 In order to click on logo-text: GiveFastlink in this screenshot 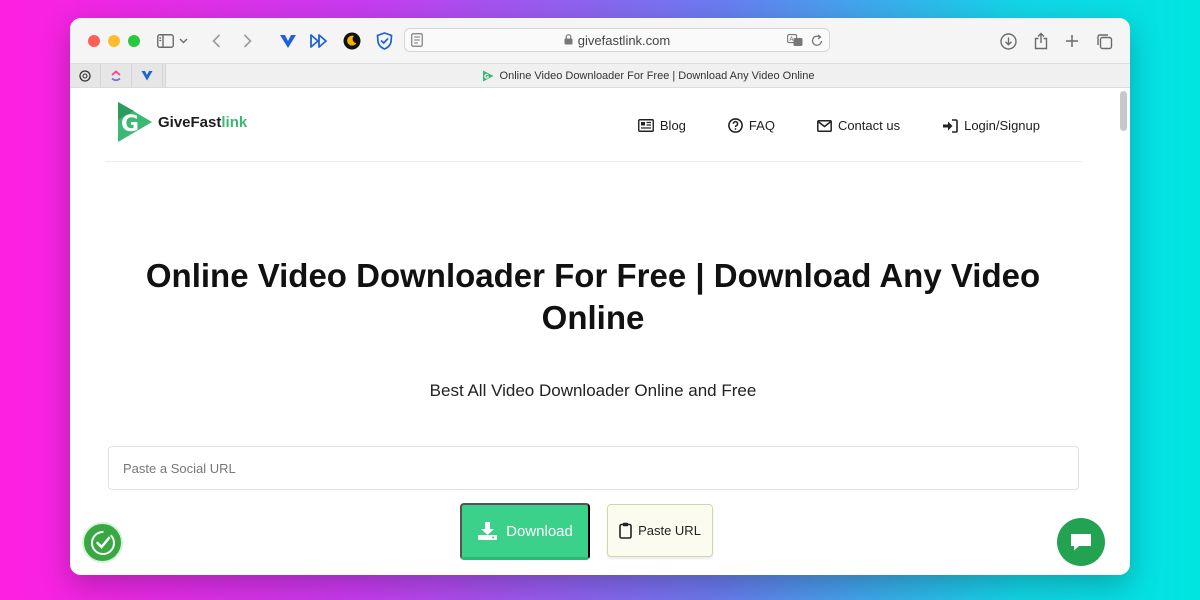, I will do `click(202, 122)`.